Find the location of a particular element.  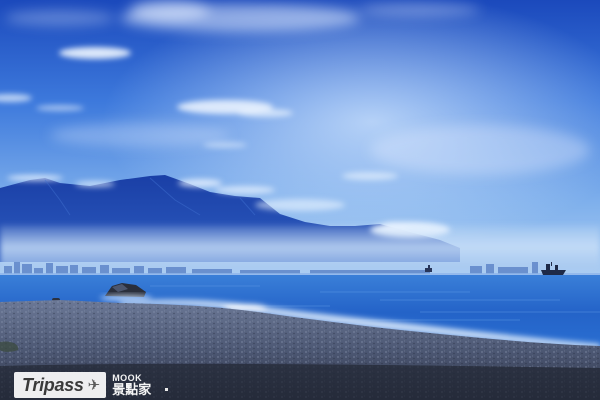

mist-band is located at coordinates (300, 247).